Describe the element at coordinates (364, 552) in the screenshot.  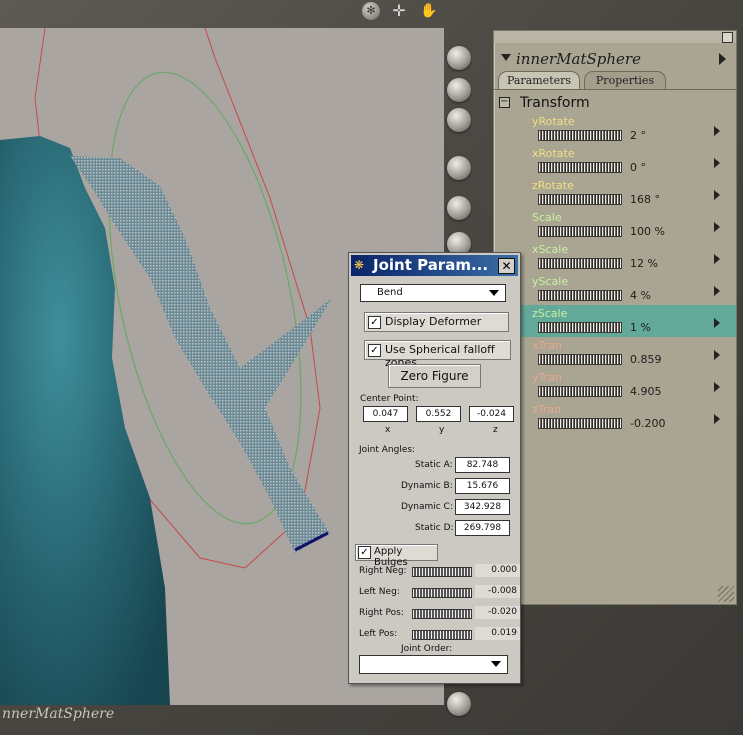
I see `apply-bulges-checkbox: ✓` at that location.